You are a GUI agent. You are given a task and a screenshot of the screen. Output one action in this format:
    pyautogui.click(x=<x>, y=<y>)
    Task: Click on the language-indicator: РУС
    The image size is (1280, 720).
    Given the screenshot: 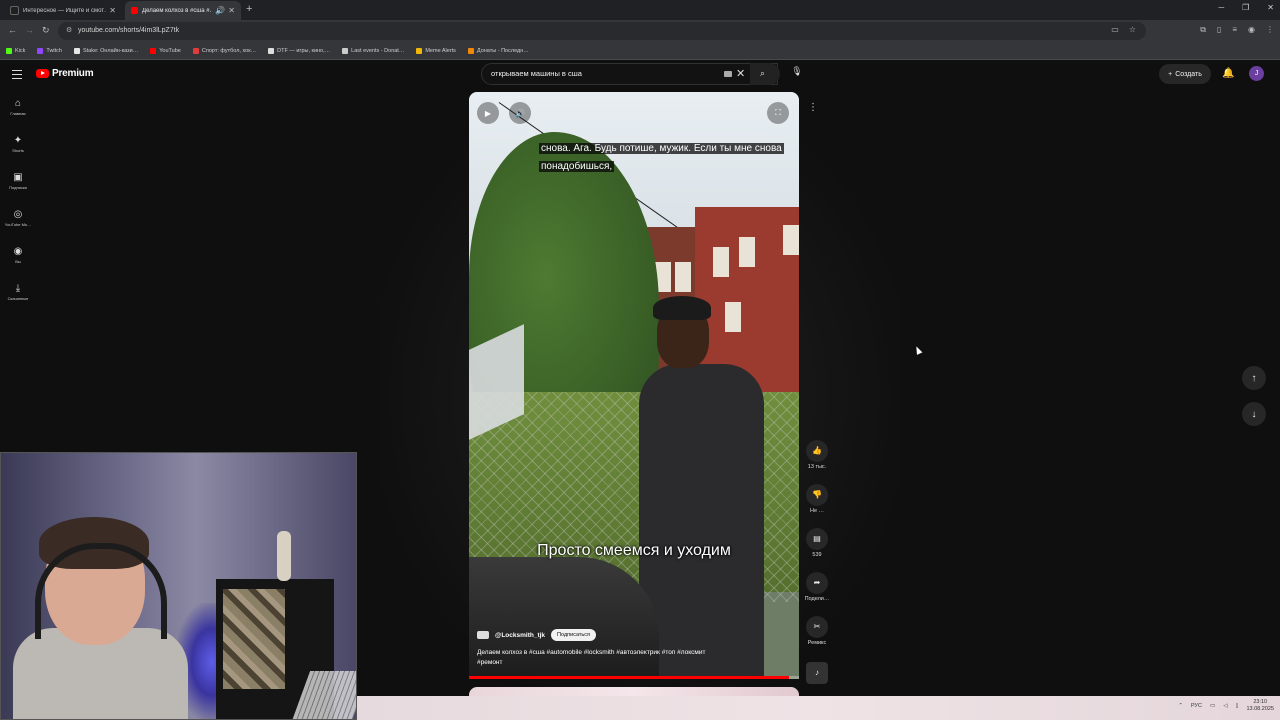 What is the action you would take?
    pyautogui.click(x=1196, y=706)
    